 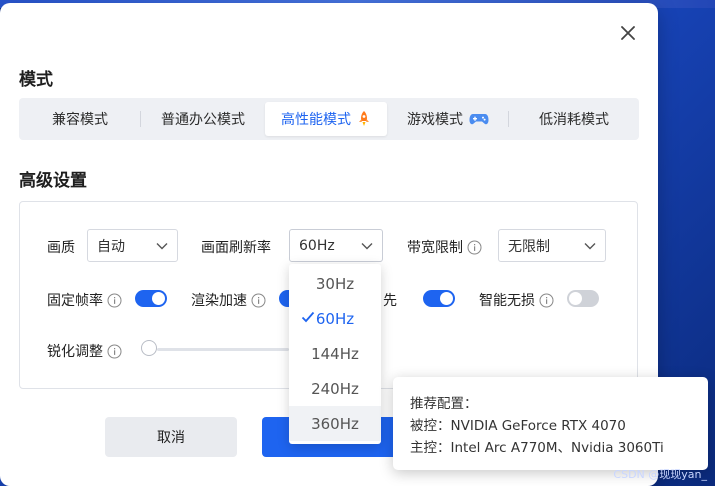 I want to click on fixed-fps-label-text: 固定帧率, so click(x=75, y=301).